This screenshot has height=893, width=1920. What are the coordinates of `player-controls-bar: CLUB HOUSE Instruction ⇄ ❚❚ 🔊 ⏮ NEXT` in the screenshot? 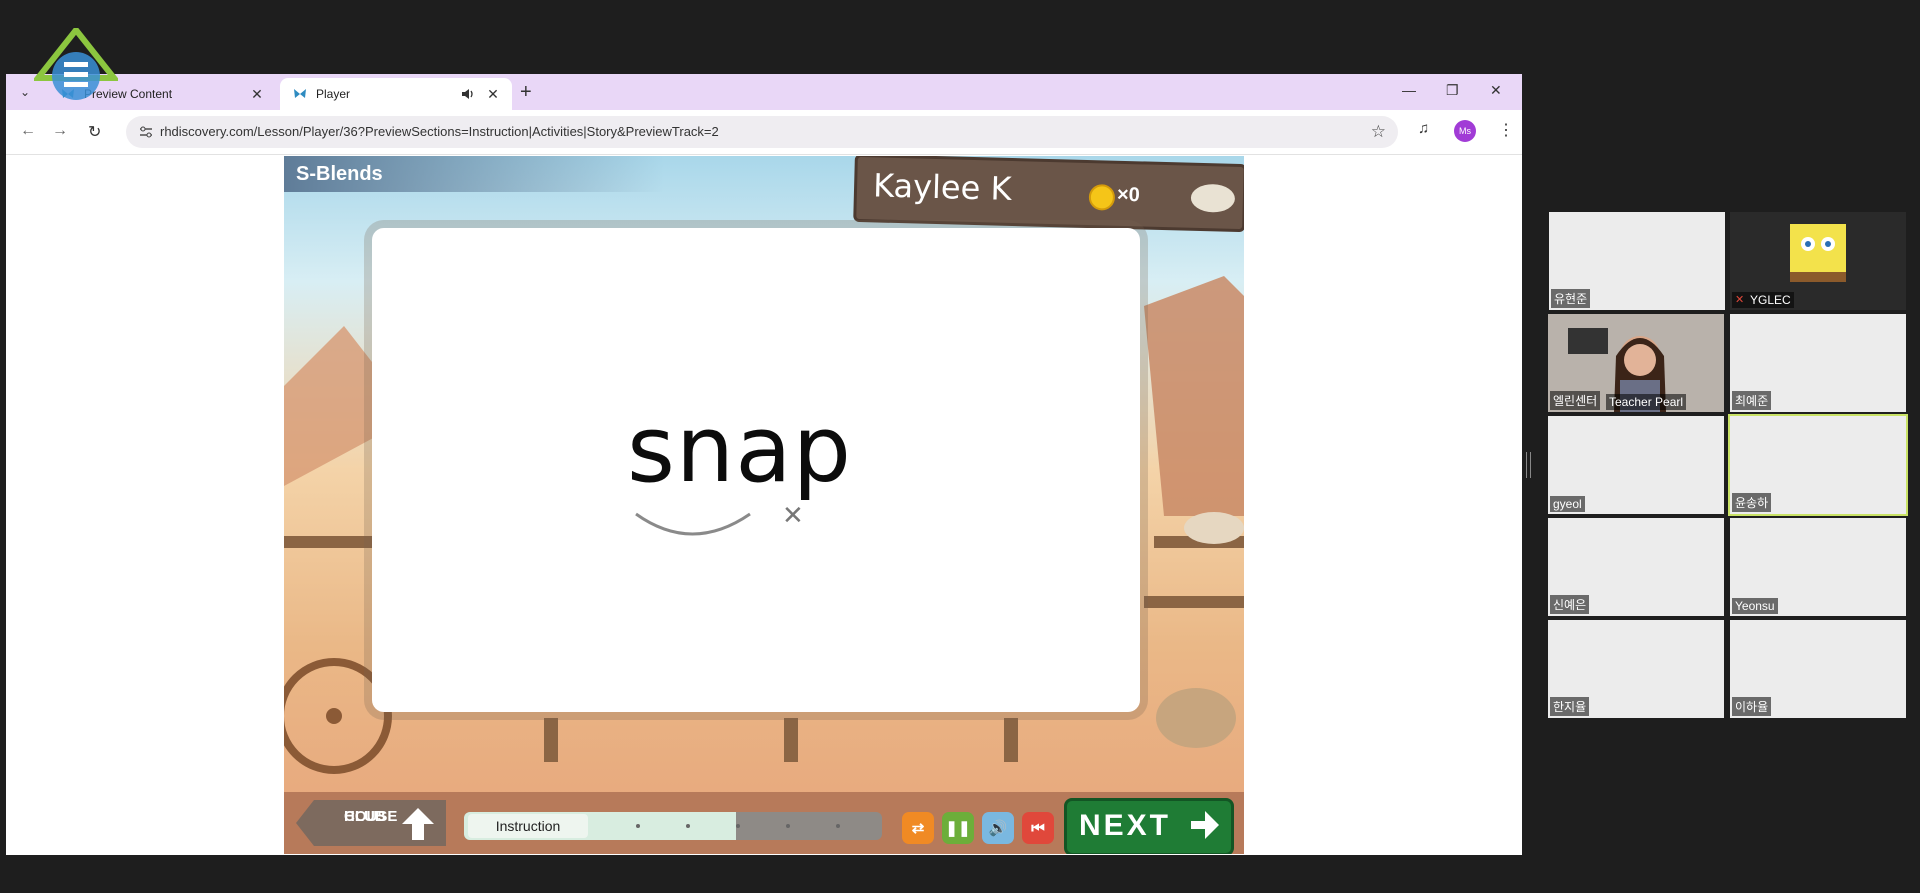 It's located at (764, 823).